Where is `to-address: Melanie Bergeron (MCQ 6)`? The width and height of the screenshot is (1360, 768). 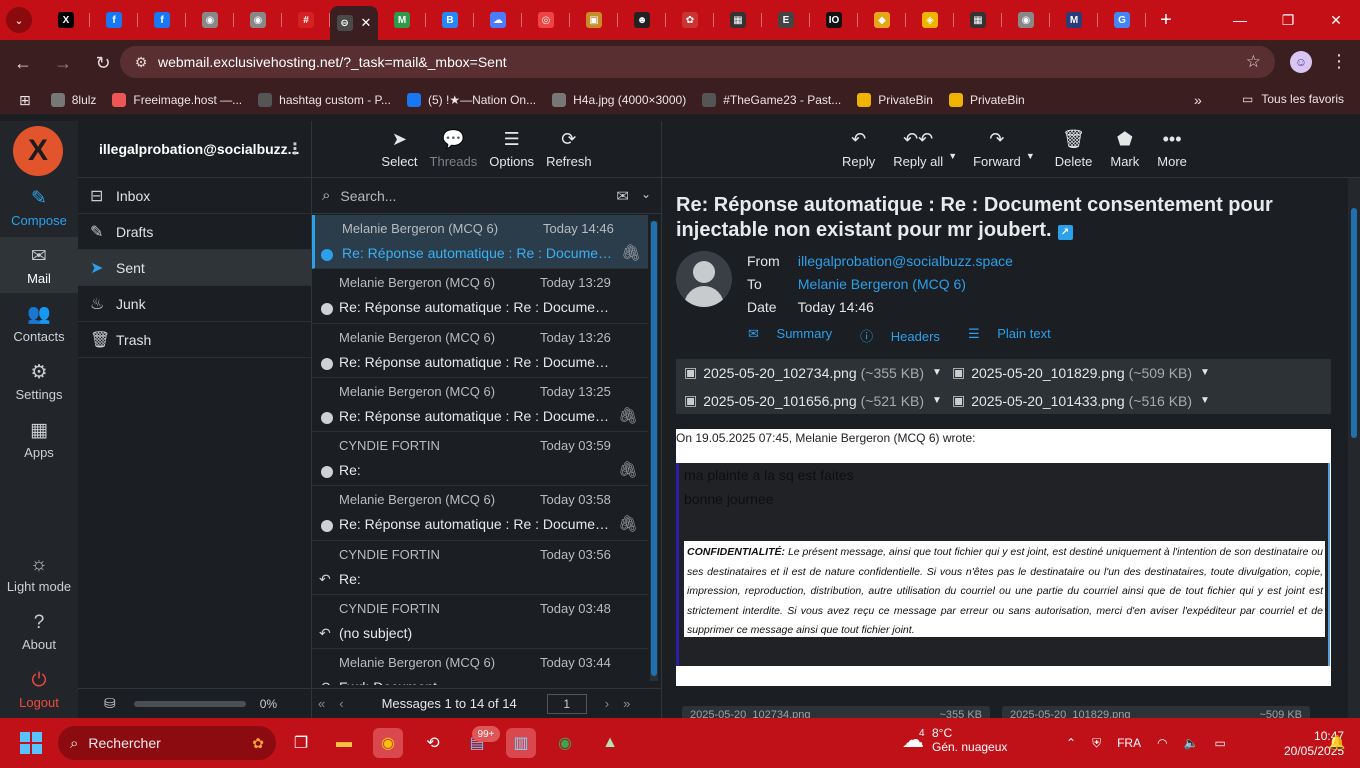
to-address: Melanie Bergeron (MCQ 6) is located at coordinates (882, 284).